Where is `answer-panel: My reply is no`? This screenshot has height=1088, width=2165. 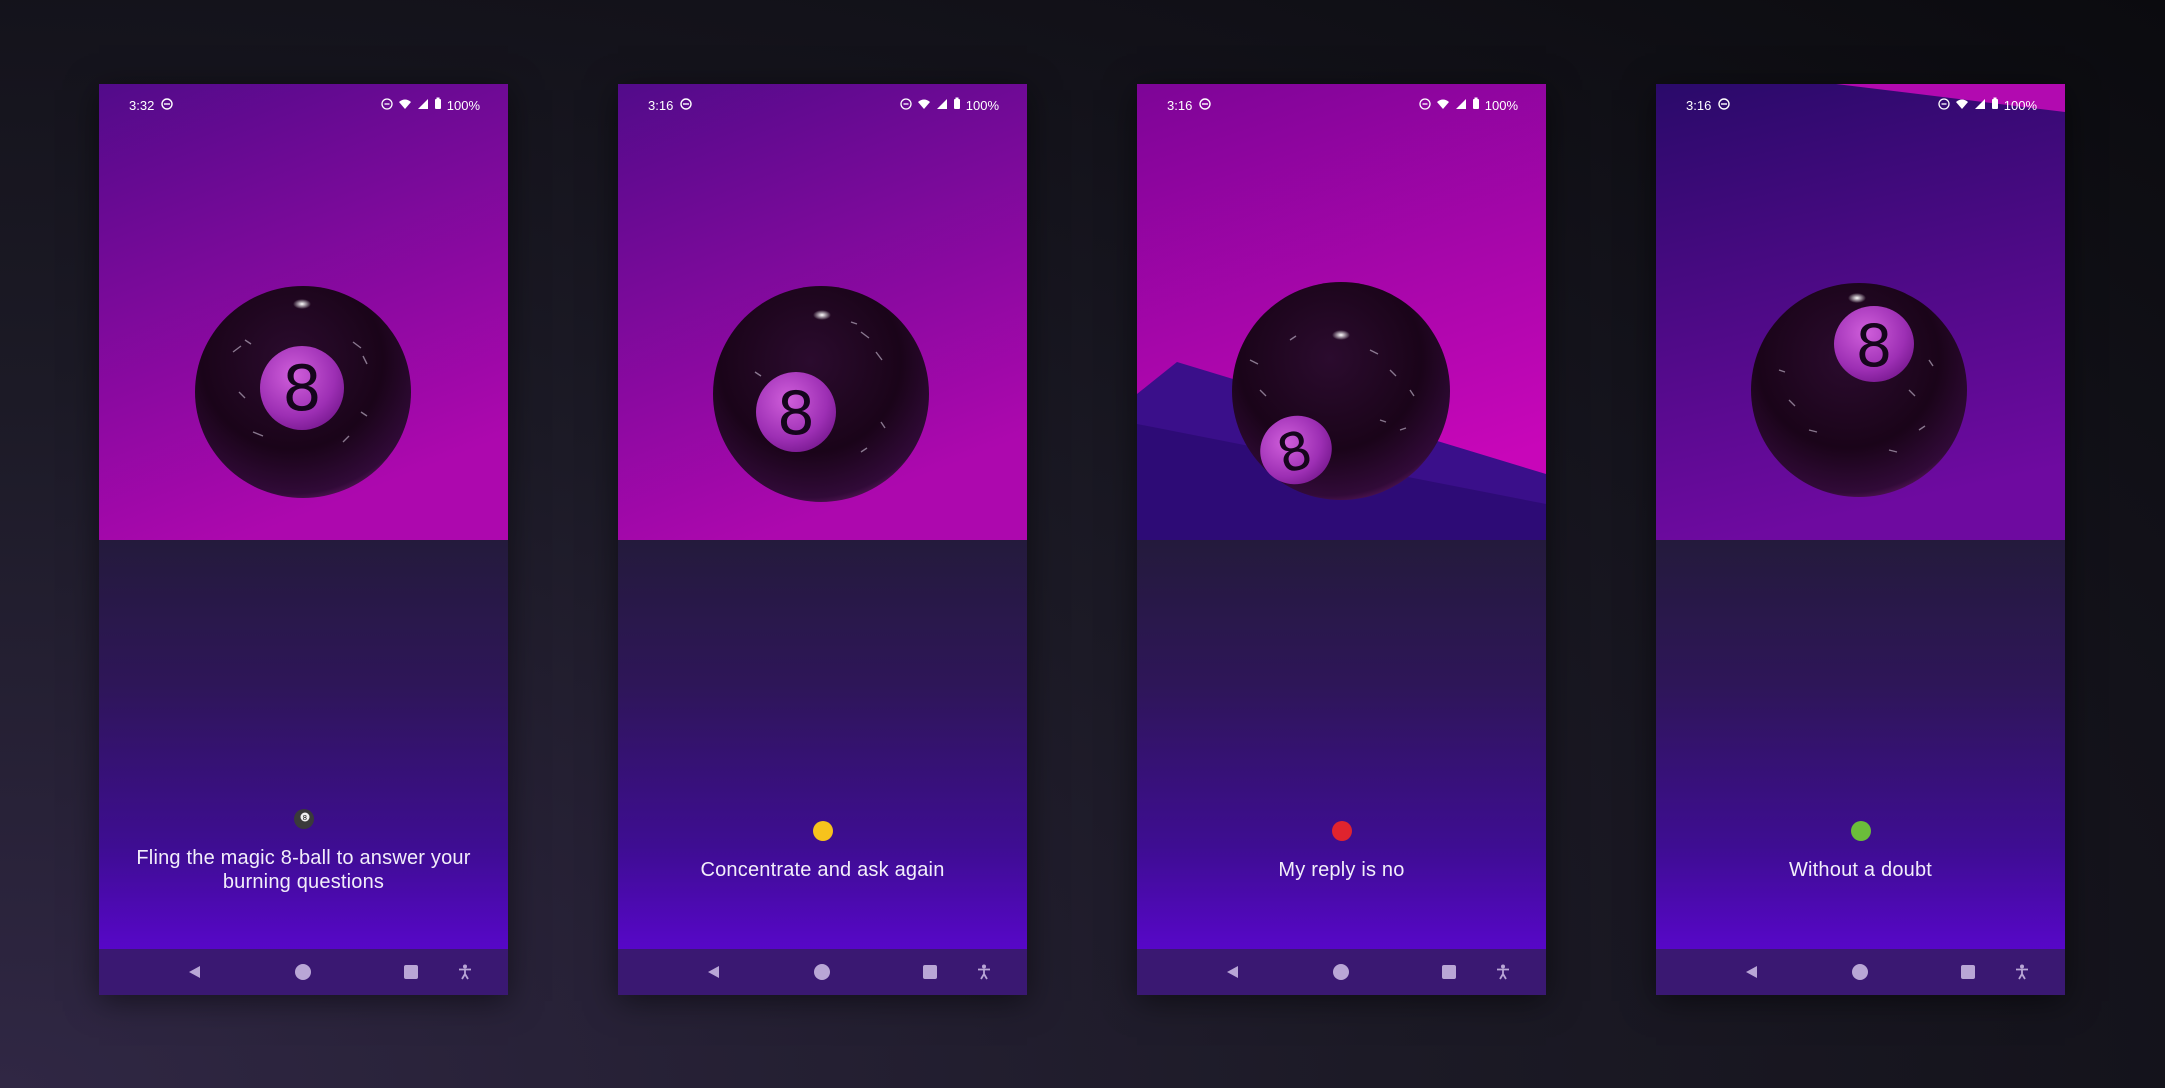 answer-panel: My reply is no is located at coordinates (1341, 744).